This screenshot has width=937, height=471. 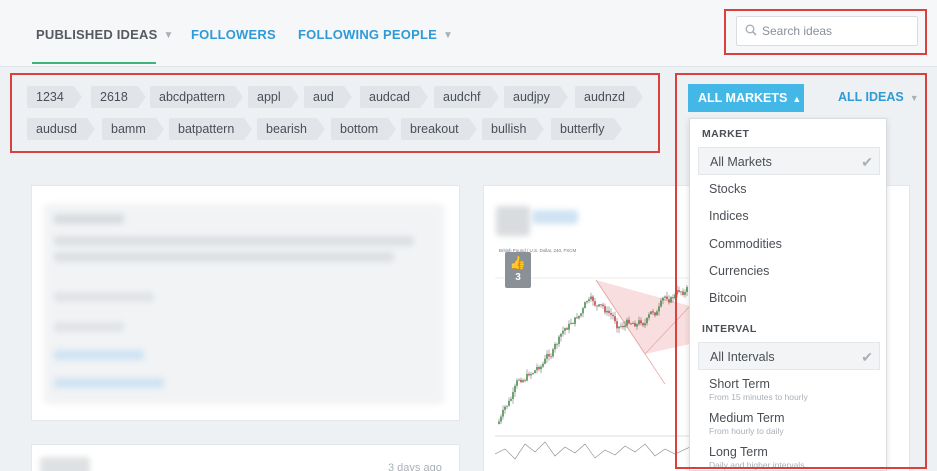 What do you see at coordinates (728, 298) in the screenshot?
I see `menu-item-label: Bitcoin` at bounding box center [728, 298].